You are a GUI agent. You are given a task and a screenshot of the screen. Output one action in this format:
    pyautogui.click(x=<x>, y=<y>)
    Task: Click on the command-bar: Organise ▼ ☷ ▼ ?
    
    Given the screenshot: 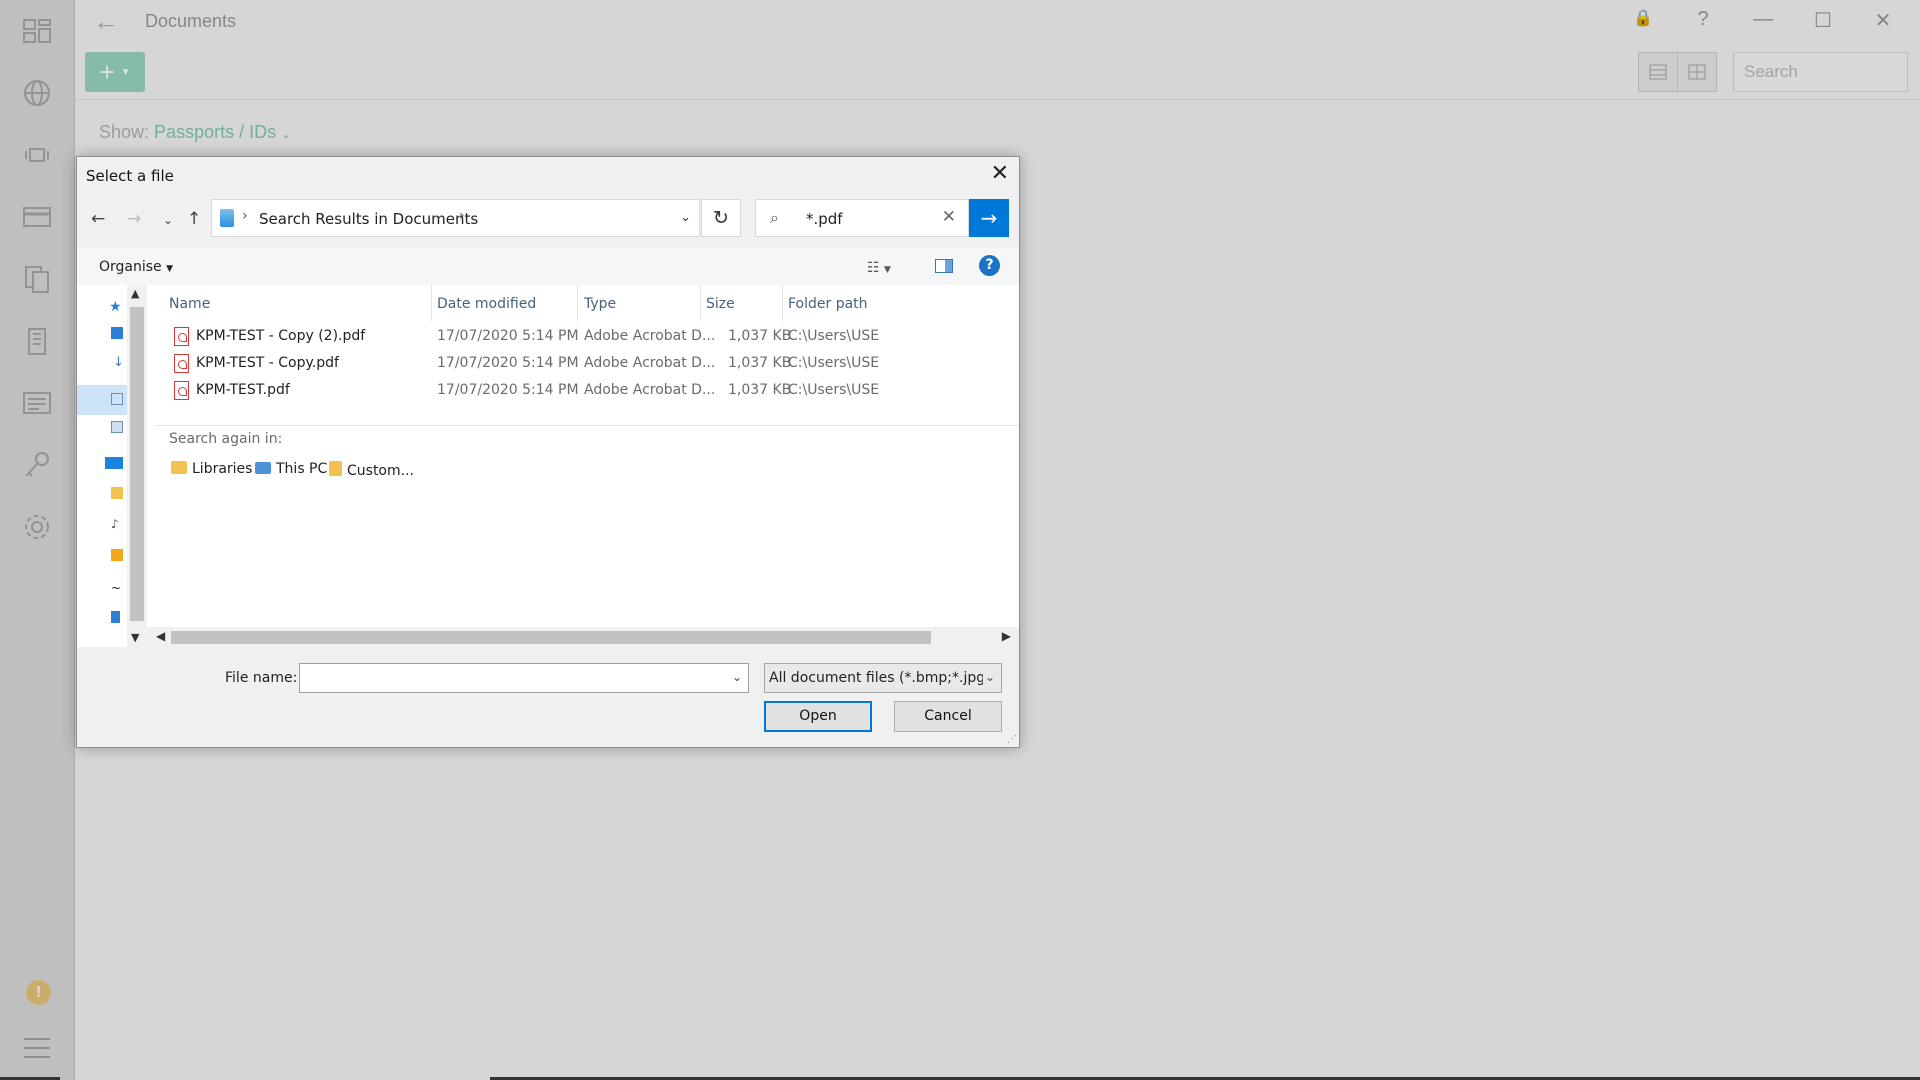 What is the action you would take?
    pyautogui.click(x=548, y=266)
    